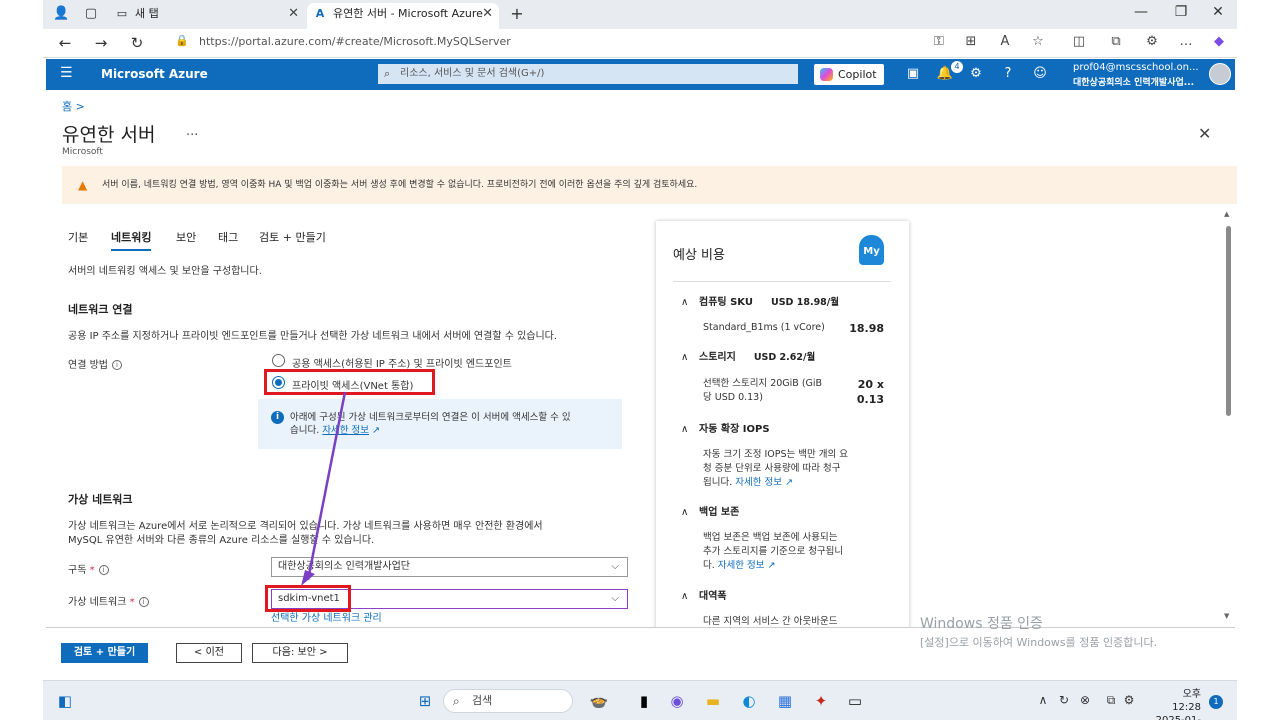 The image size is (1280, 720). Describe the element at coordinates (855, 701) in the screenshot. I see `terminal-icon: ▭` at that location.